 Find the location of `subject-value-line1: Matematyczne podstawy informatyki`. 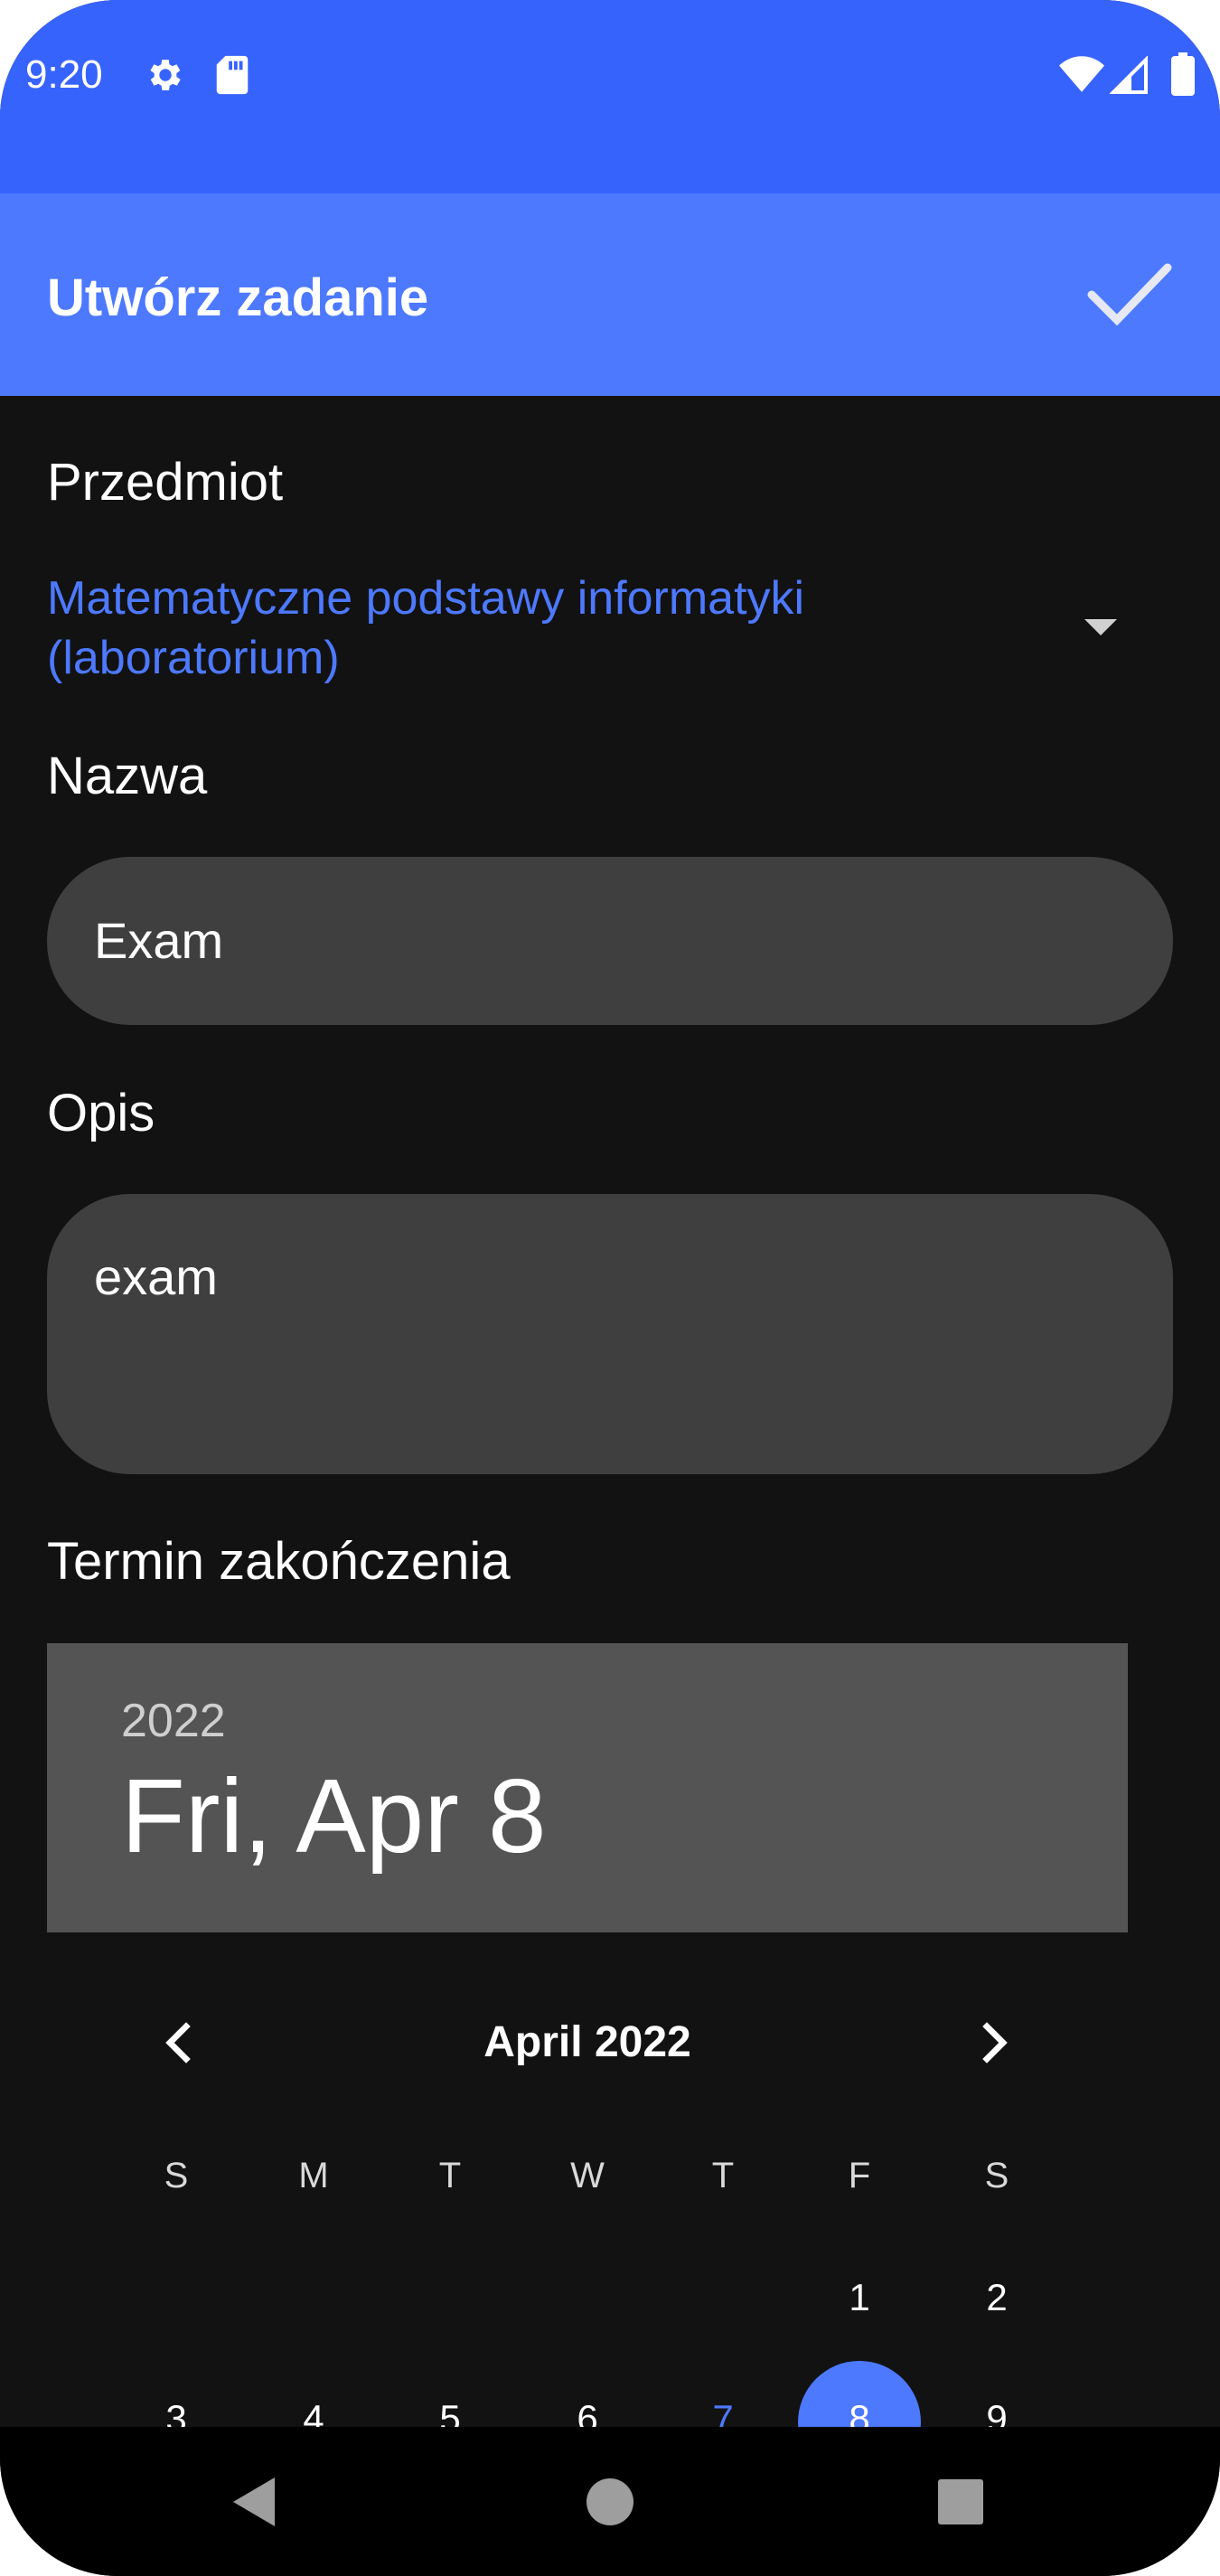

subject-value-line1: Matematyczne podstawy informatyki is located at coordinates (426, 599).